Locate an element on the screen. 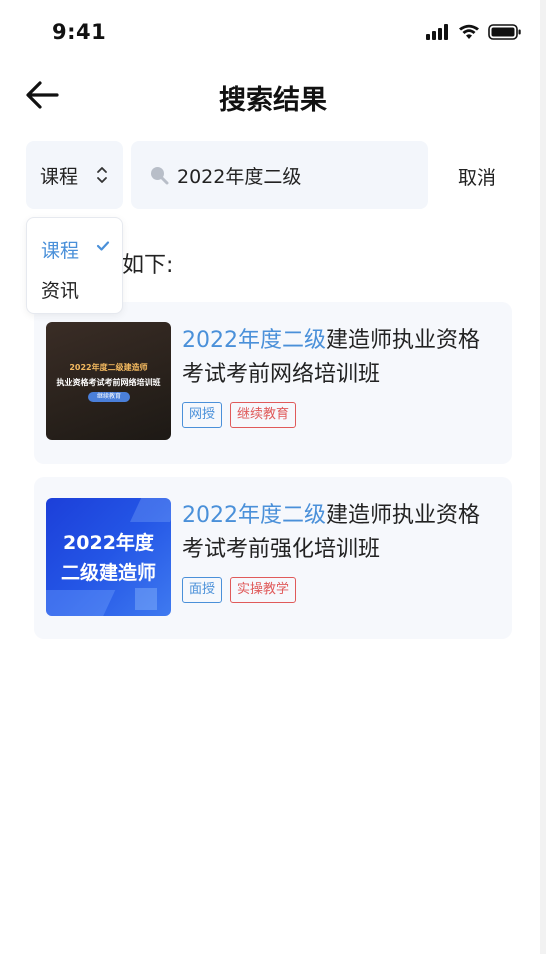  course-thumbnail: 2022年度二级建造师 执业资格考试考前网络培训班 继续教育 is located at coordinates (108, 381).